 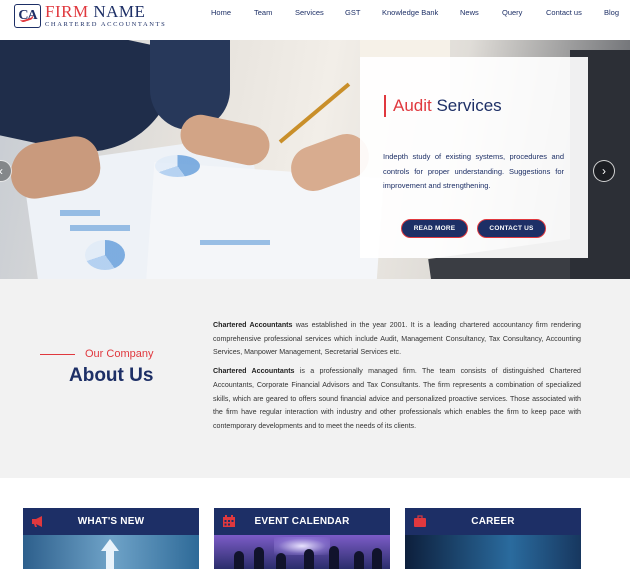 What do you see at coordinates (6, 171) in the screenshot?
I see `chevron-left-icon: ‹` at bounding box center [6, 171].